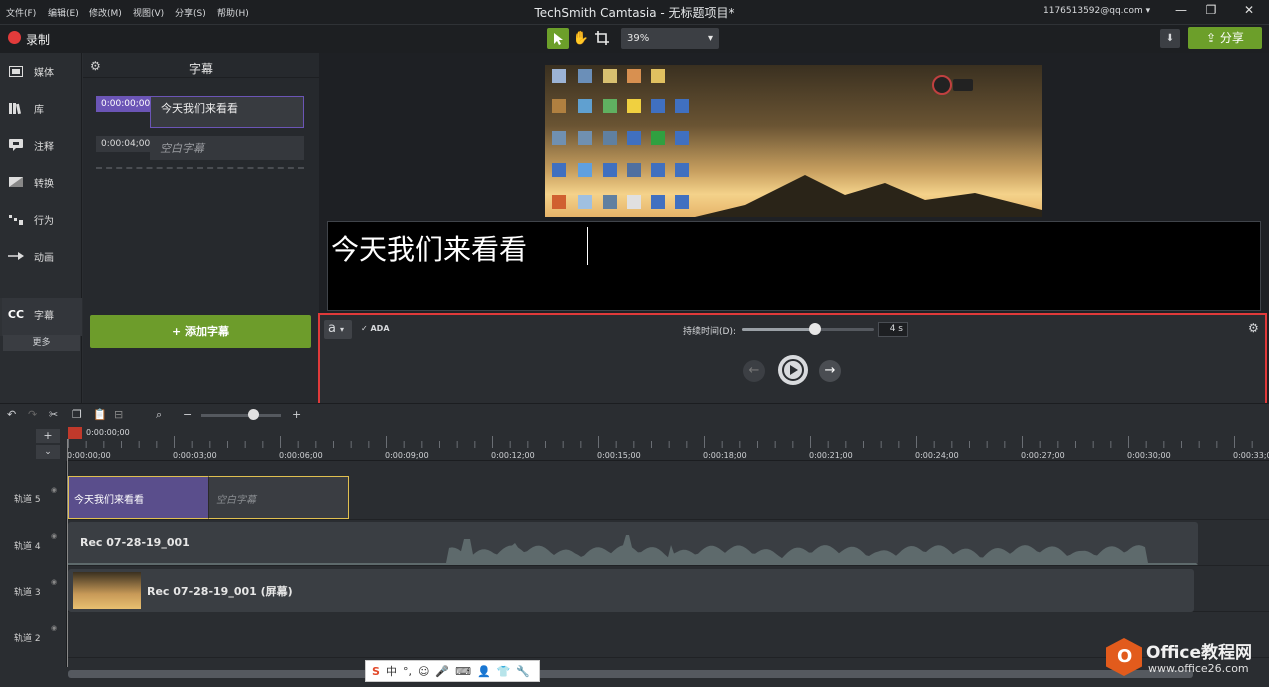  Describe the element at coordinates (11, 414) in the screenshot. I see `undo-icon: ↶` at that location.